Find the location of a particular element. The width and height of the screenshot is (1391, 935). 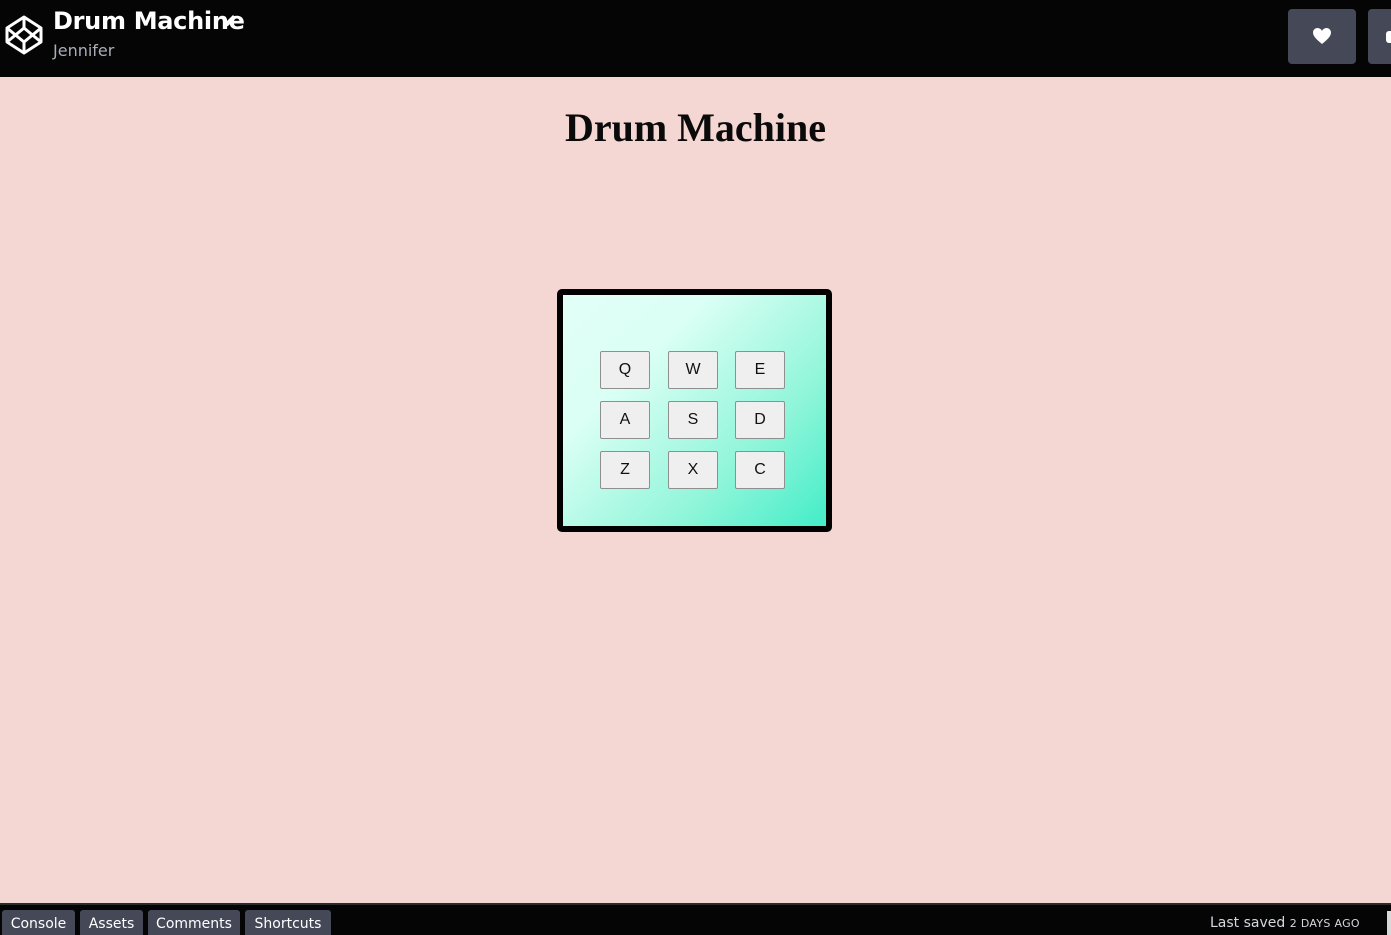

footer-edge is located at coordinates (1389, 923).